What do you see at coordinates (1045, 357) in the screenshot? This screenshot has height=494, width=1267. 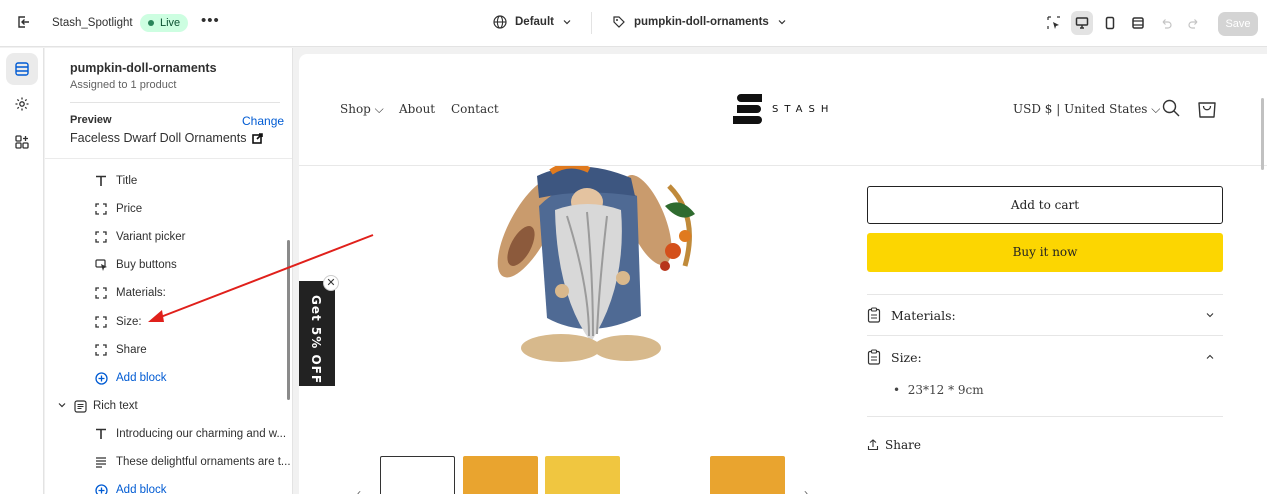 I see `accordion-size: Size:` at bounding box center [1045, 357].